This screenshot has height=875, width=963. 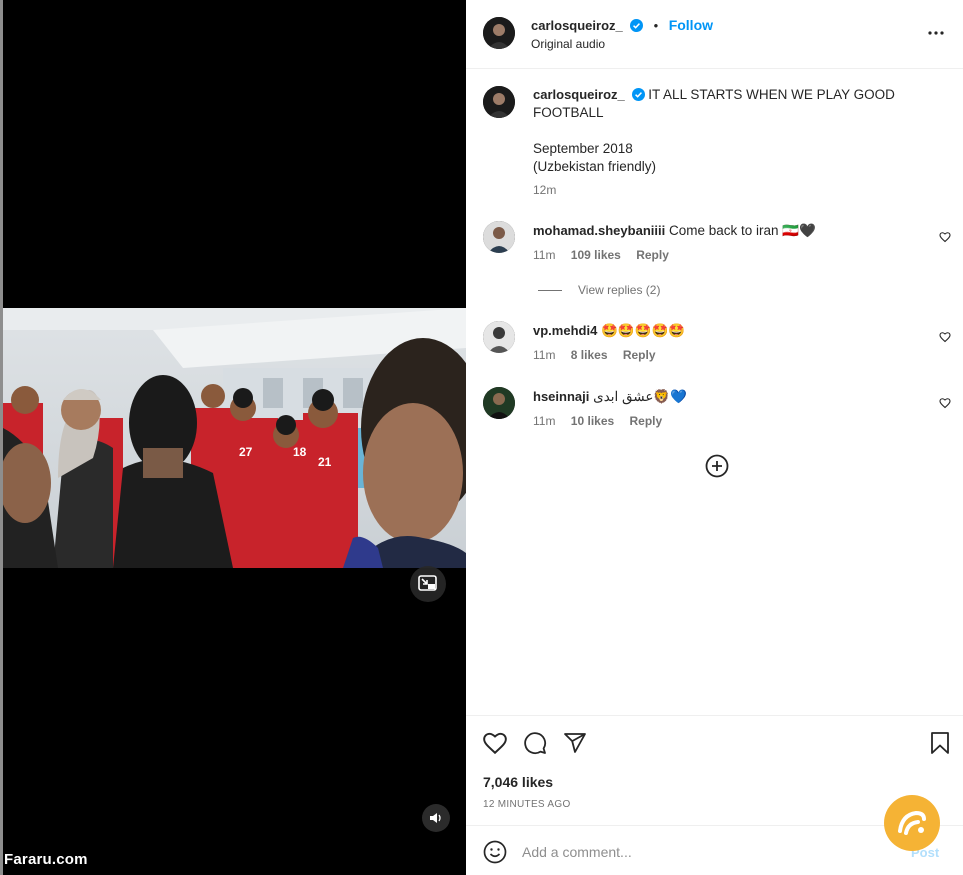 I want to click on picture-in-picture-button, so click(x=428, y=584).